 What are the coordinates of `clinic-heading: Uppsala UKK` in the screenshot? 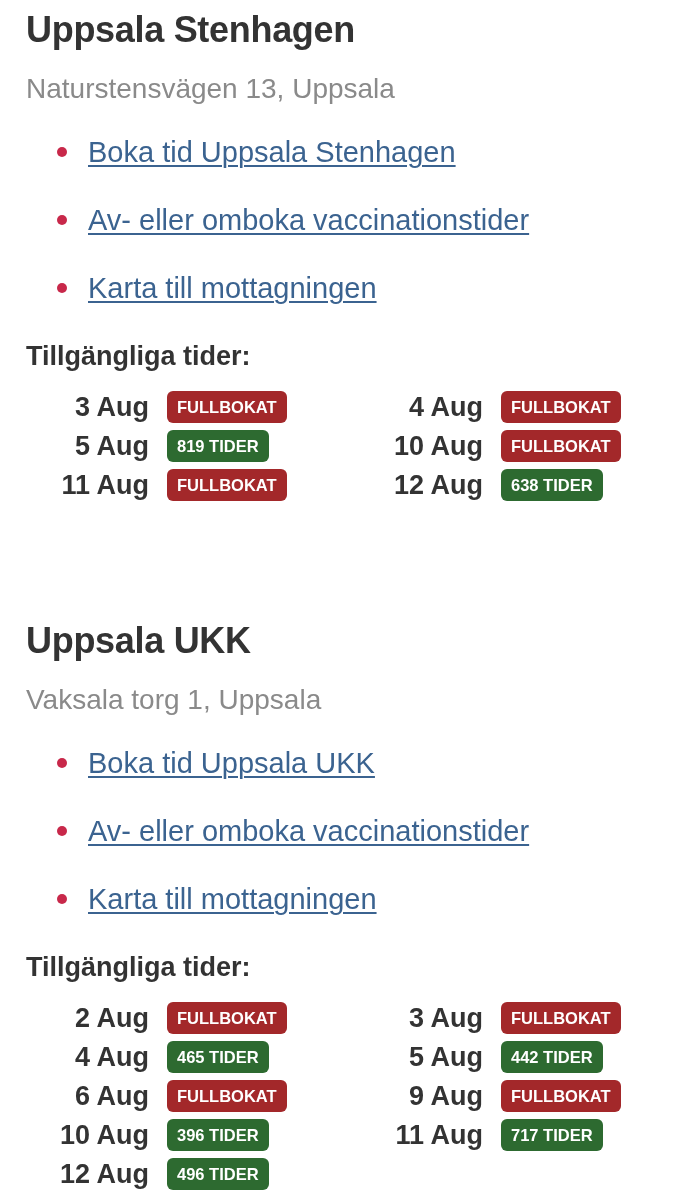 It's located at (139, 641).